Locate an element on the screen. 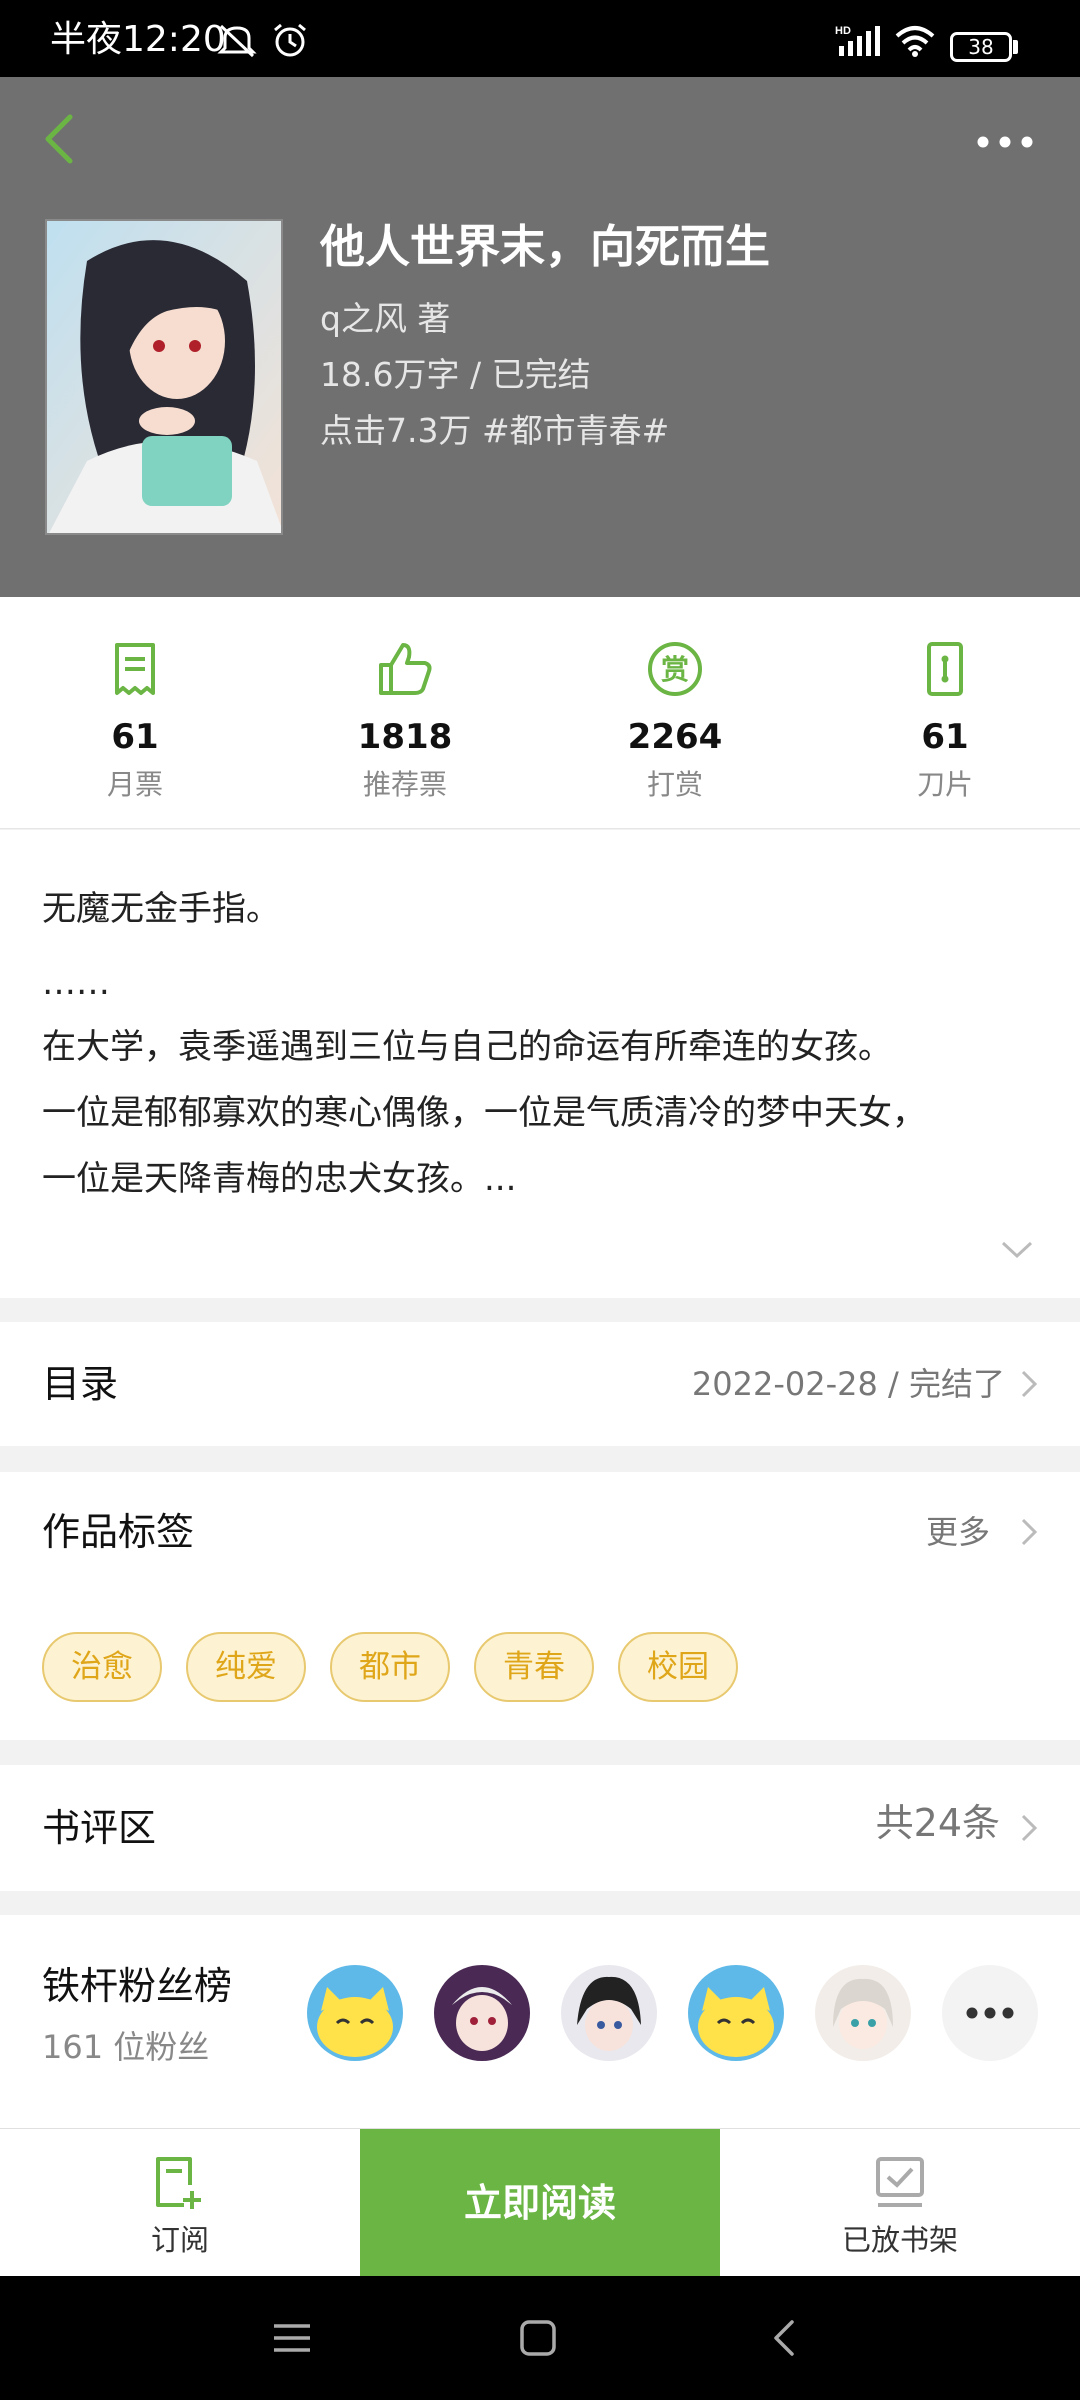 This screenshot has height=2400, width=1080. system-nav-bar is located at coordinates (540, 2338).